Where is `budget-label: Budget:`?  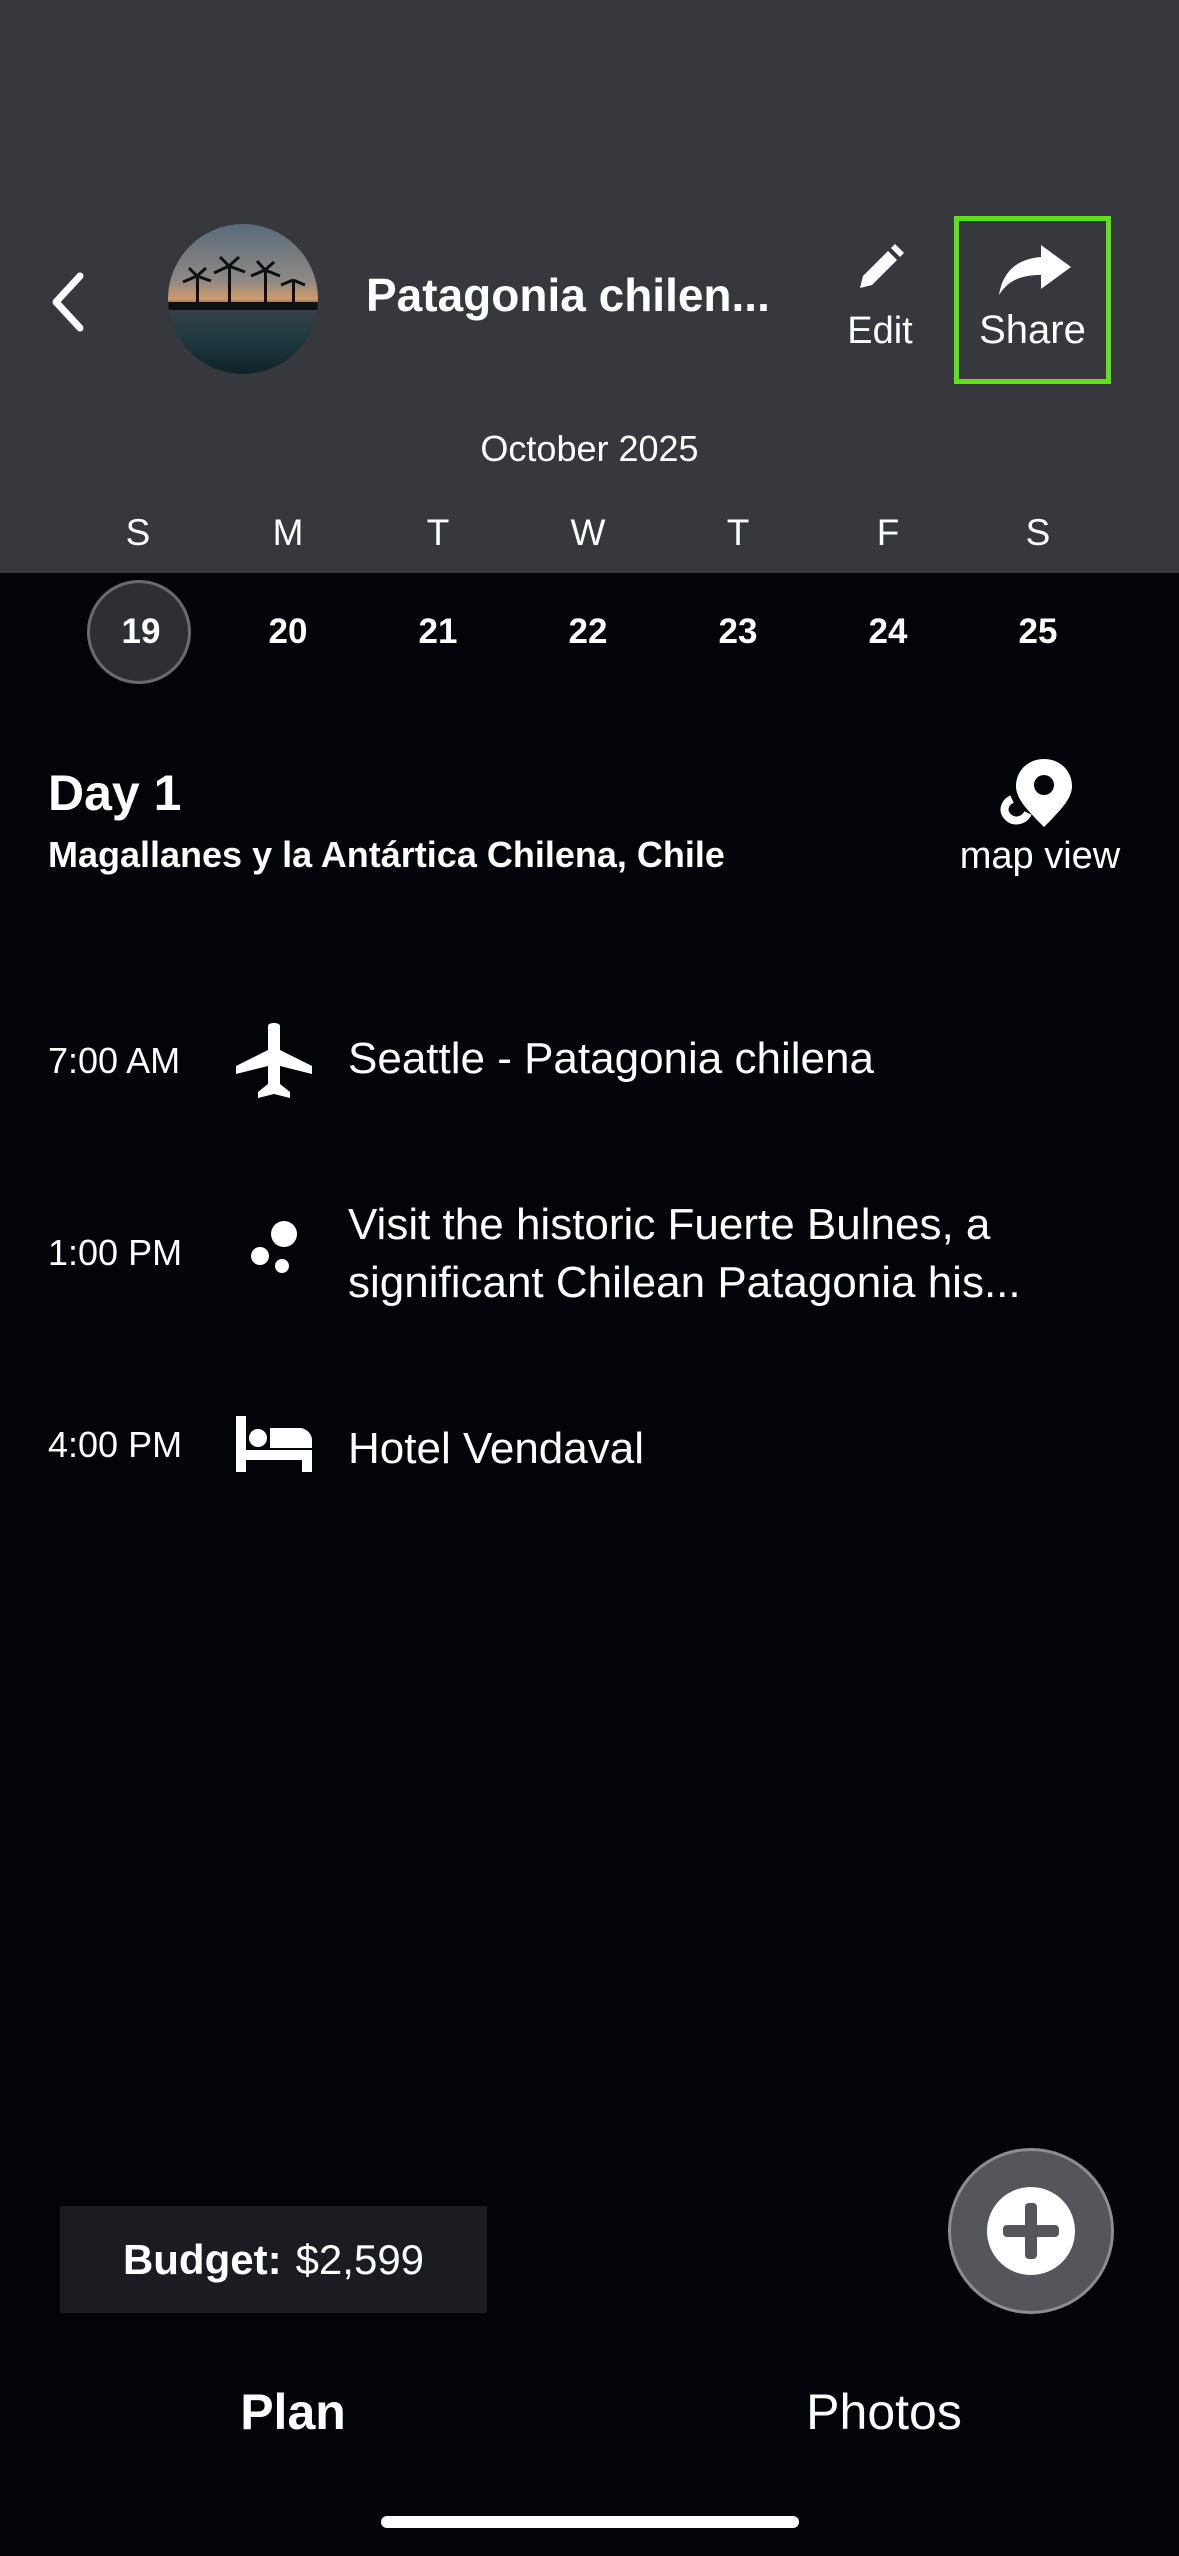
budget-label: Budget: is located at coordinates (202, 2259).